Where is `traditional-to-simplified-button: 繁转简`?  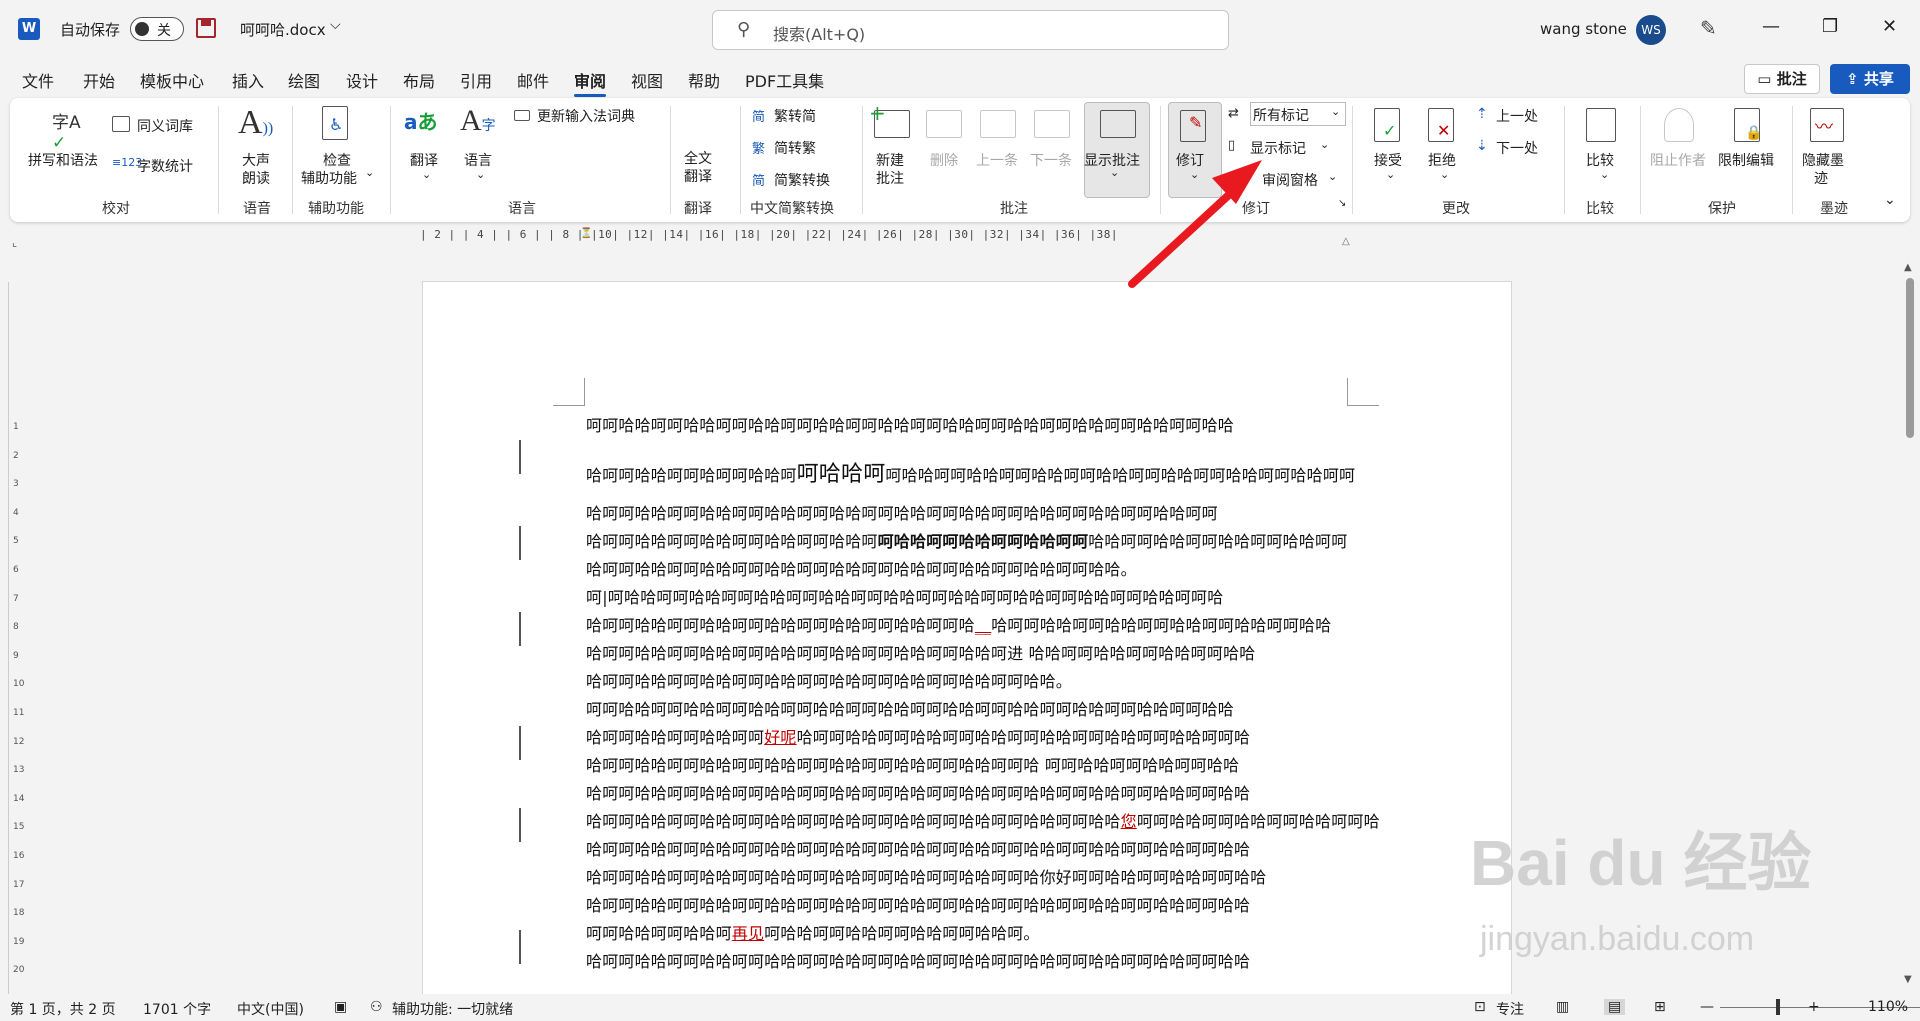
traditional-to-simplified-button: 繁转简 is located at coordinates (795, 116).